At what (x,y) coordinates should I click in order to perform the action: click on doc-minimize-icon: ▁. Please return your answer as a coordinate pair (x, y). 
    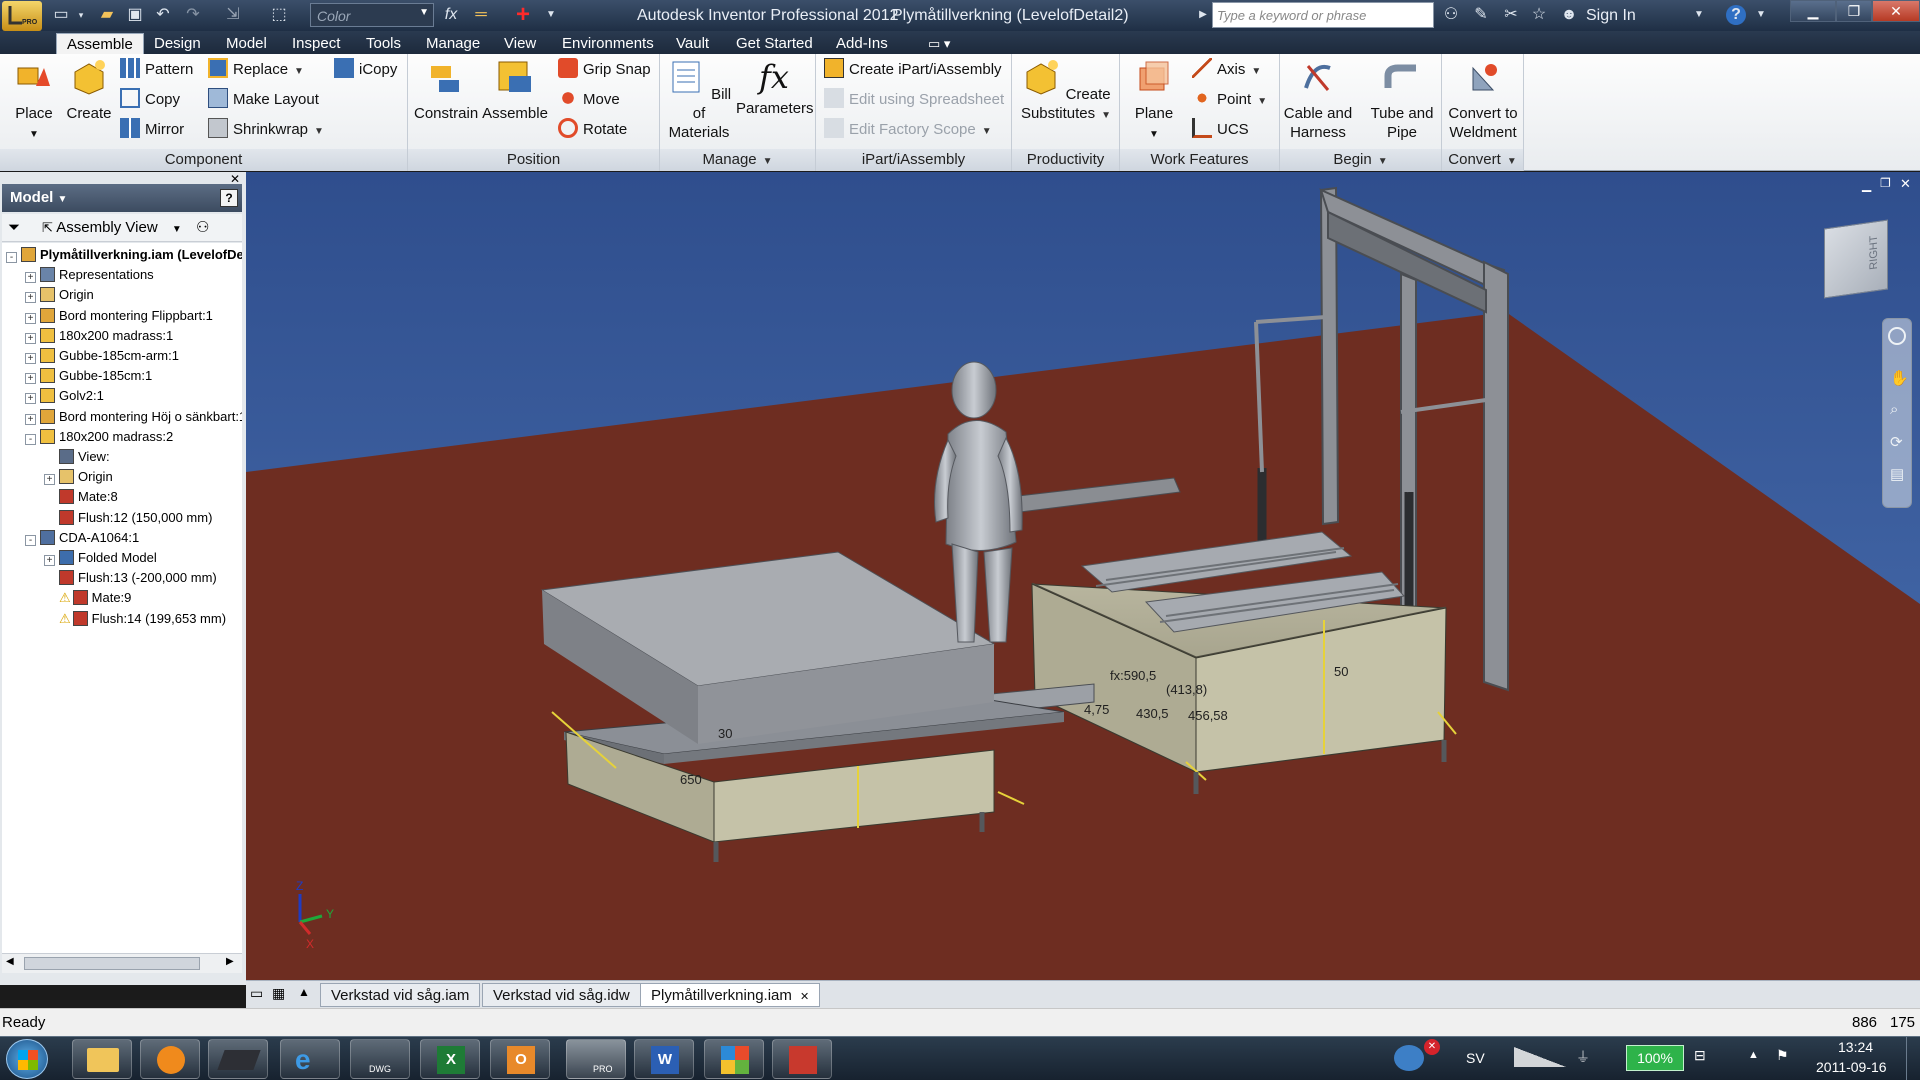
    Looking at the image, I should click on (1866, 185).